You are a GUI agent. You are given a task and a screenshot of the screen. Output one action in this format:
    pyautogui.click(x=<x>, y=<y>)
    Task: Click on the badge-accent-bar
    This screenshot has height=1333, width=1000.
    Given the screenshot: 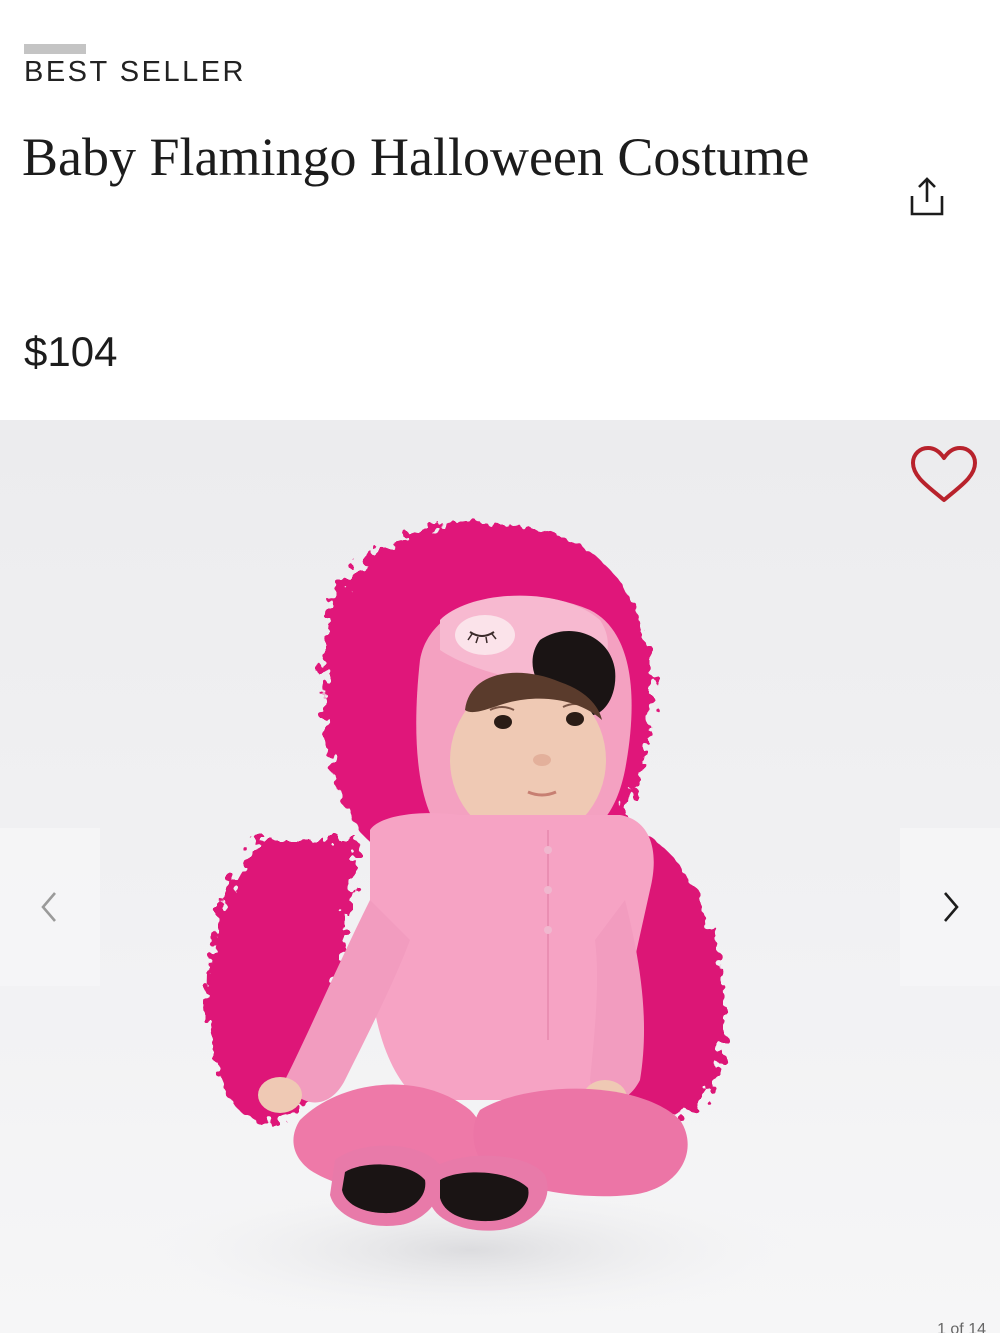 What is the action you would take?
    pyautogui.click(x=55, y=49)
    